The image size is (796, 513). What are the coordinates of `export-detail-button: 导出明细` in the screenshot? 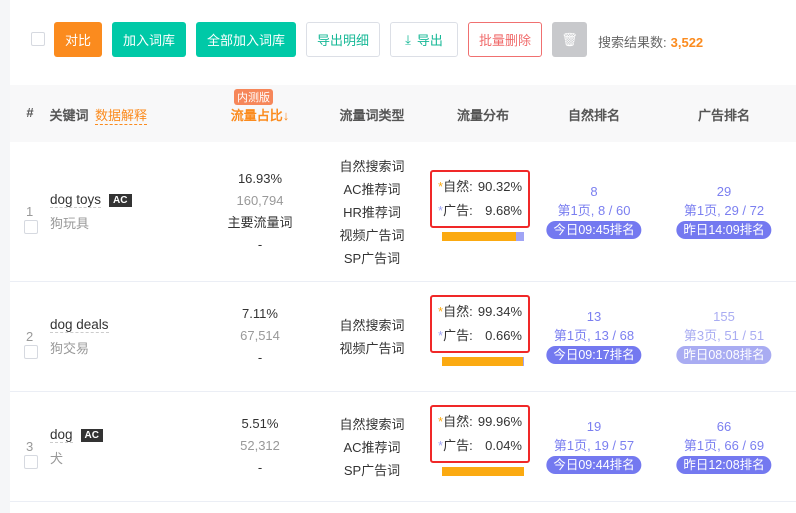 It's located at (343, 39).